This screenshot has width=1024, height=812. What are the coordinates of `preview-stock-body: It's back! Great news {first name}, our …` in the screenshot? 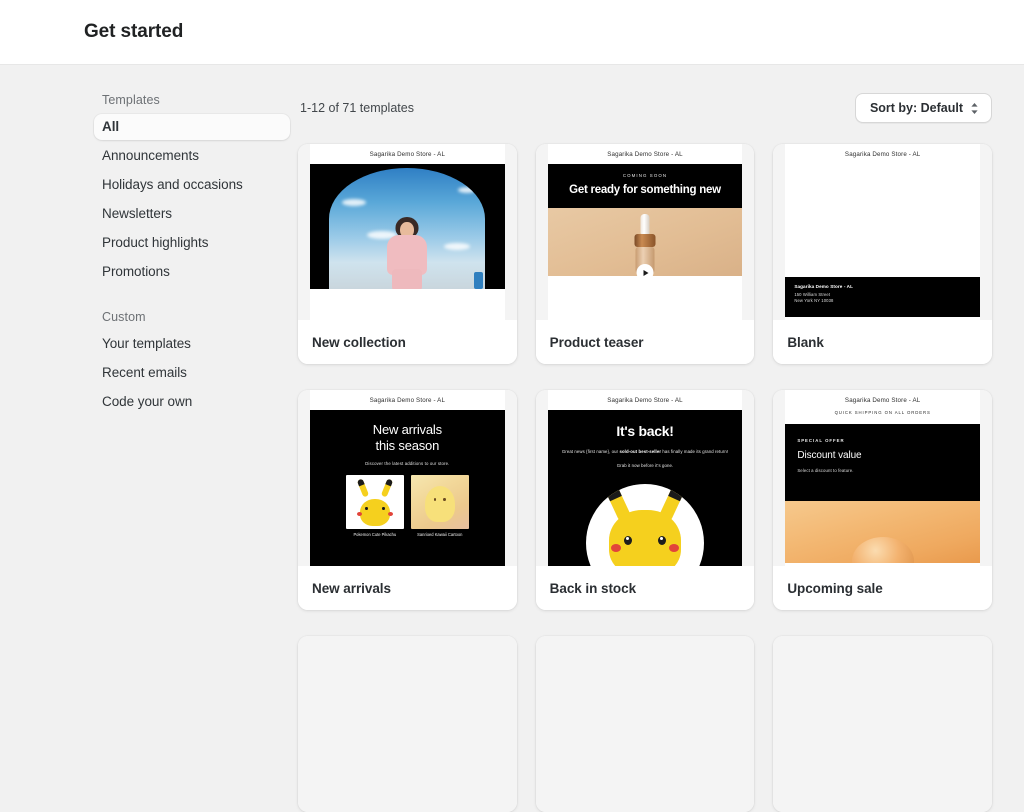 It's located at (645, 488).